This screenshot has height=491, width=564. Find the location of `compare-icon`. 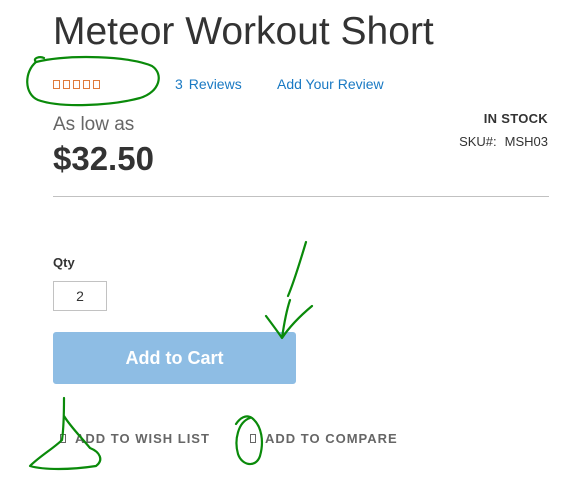

compare-icon is located at coordinates (253, 438).